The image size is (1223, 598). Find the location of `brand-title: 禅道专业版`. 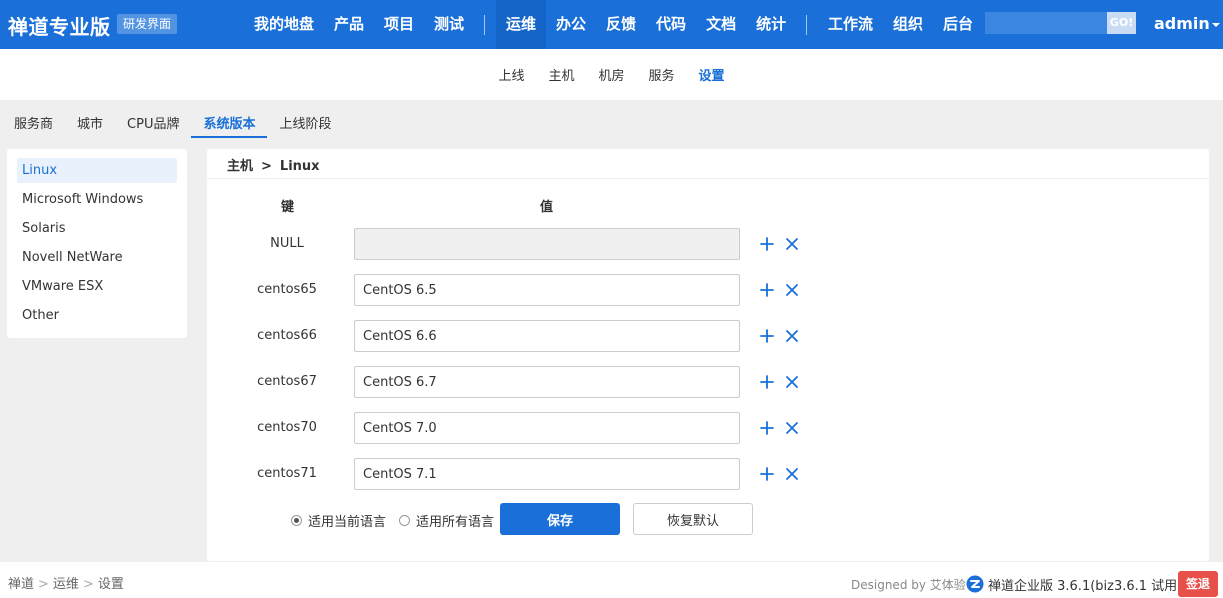

brand-title: 禅道专业版 is located at coordinates (59, 25).